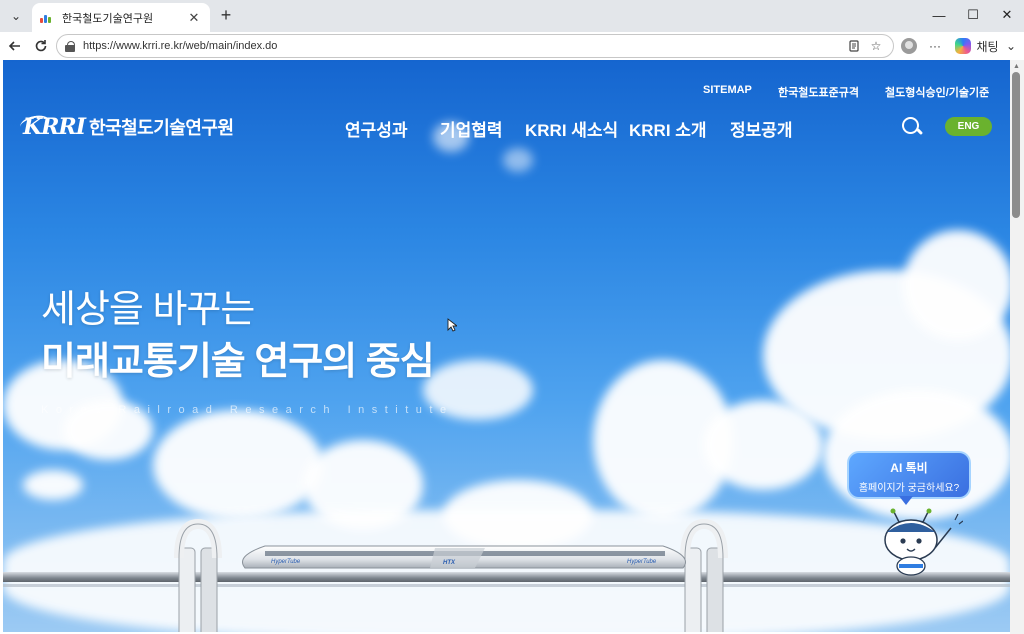 Image resolution: width=1024 pixels, height=634 pixels. What do you see at coordinates (876, 46) in the screenshot?
I see `favorite-star-icon: ☆` at bounding box center [876, 46].